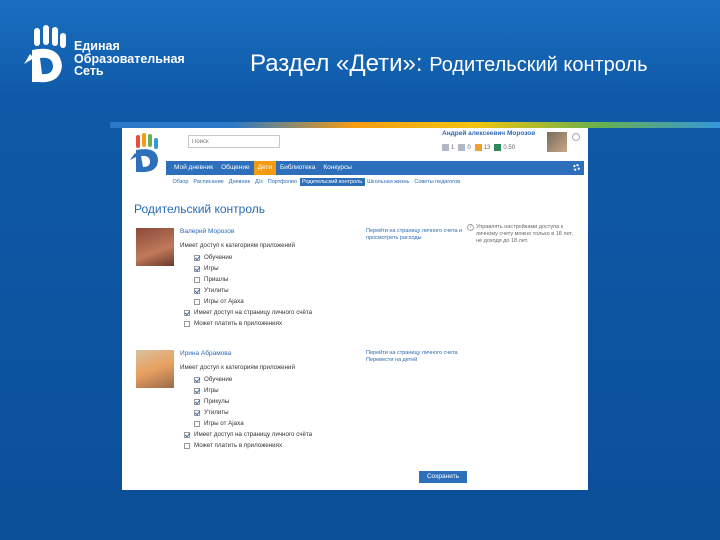  Describe the element at coordinates (388, 182) in the screenshot. I see `subnav-item-school-life: Школьная жизнь` at that location.